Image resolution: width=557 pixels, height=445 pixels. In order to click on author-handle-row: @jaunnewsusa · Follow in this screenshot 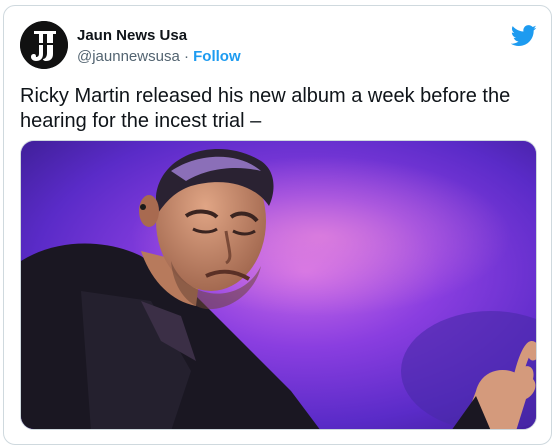, I will do `click(159, 56)`.